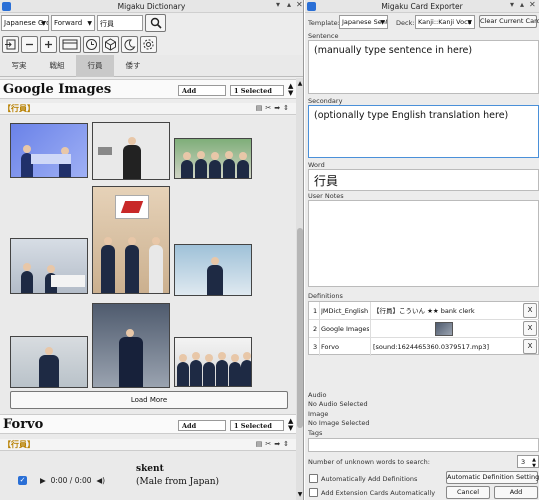 The width and height of the screenshot is (539, 500). Describe the element at coordinates (110, 44) in the screenshot. I see `card-settings-button` at that location.